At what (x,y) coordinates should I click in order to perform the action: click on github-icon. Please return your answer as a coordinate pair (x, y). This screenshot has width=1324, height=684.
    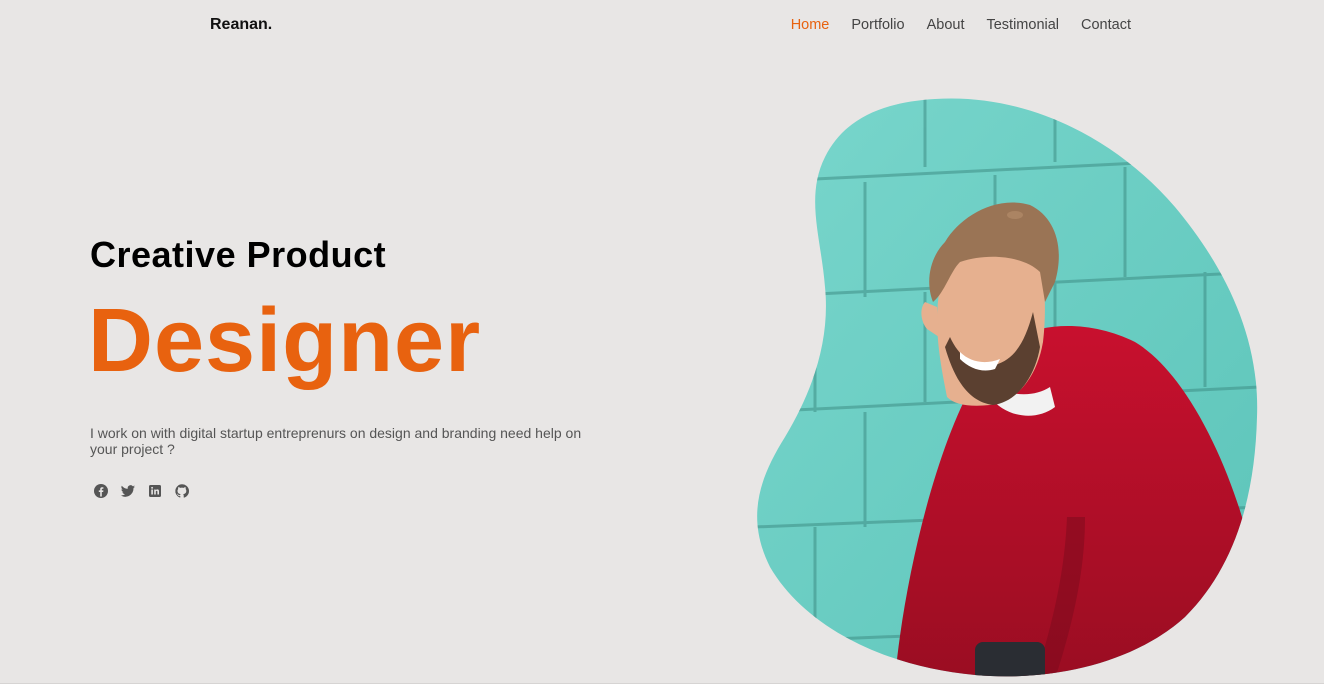
    Looking at the image, I should click on (182, 491).